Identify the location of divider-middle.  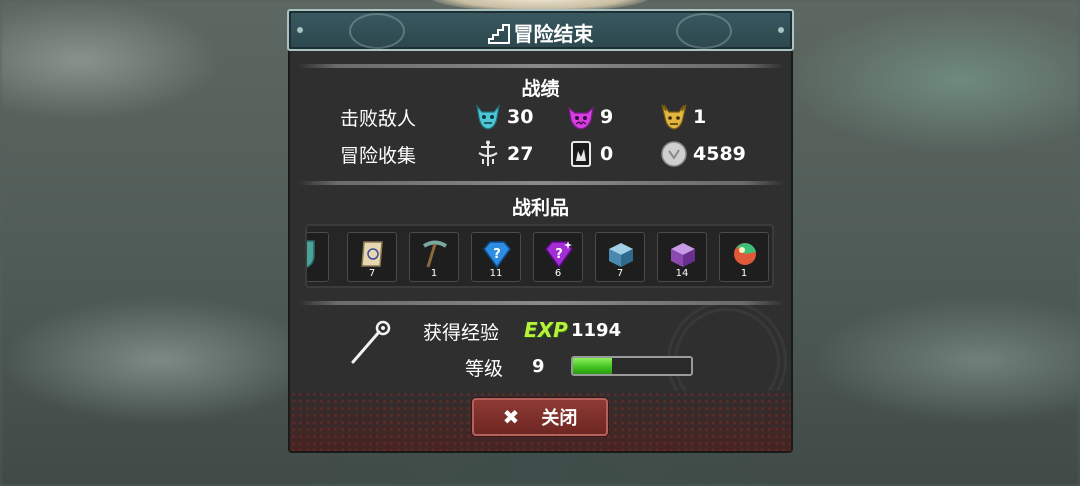
(541, 183).